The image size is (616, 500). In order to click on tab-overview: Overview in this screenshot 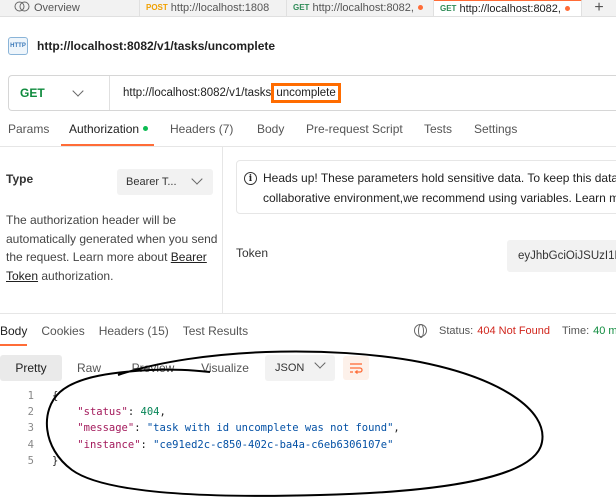, I will do `click(70, 8)`.